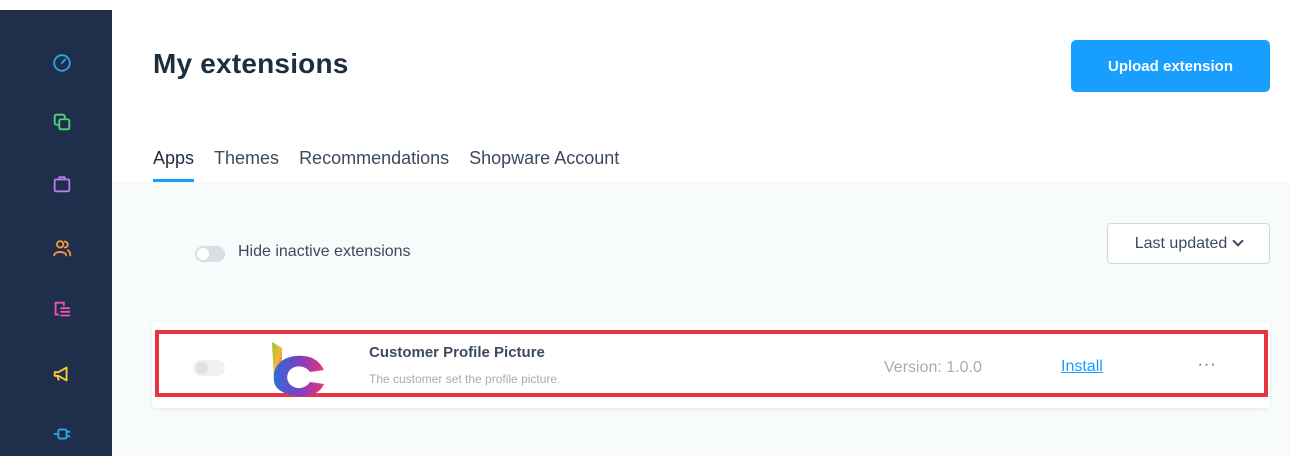 The height and width of the screenshot is (456, 1290). Describe the element at coordinates (1207, 365) in the screenshot. I see `more-options-icon: ···` at that location.